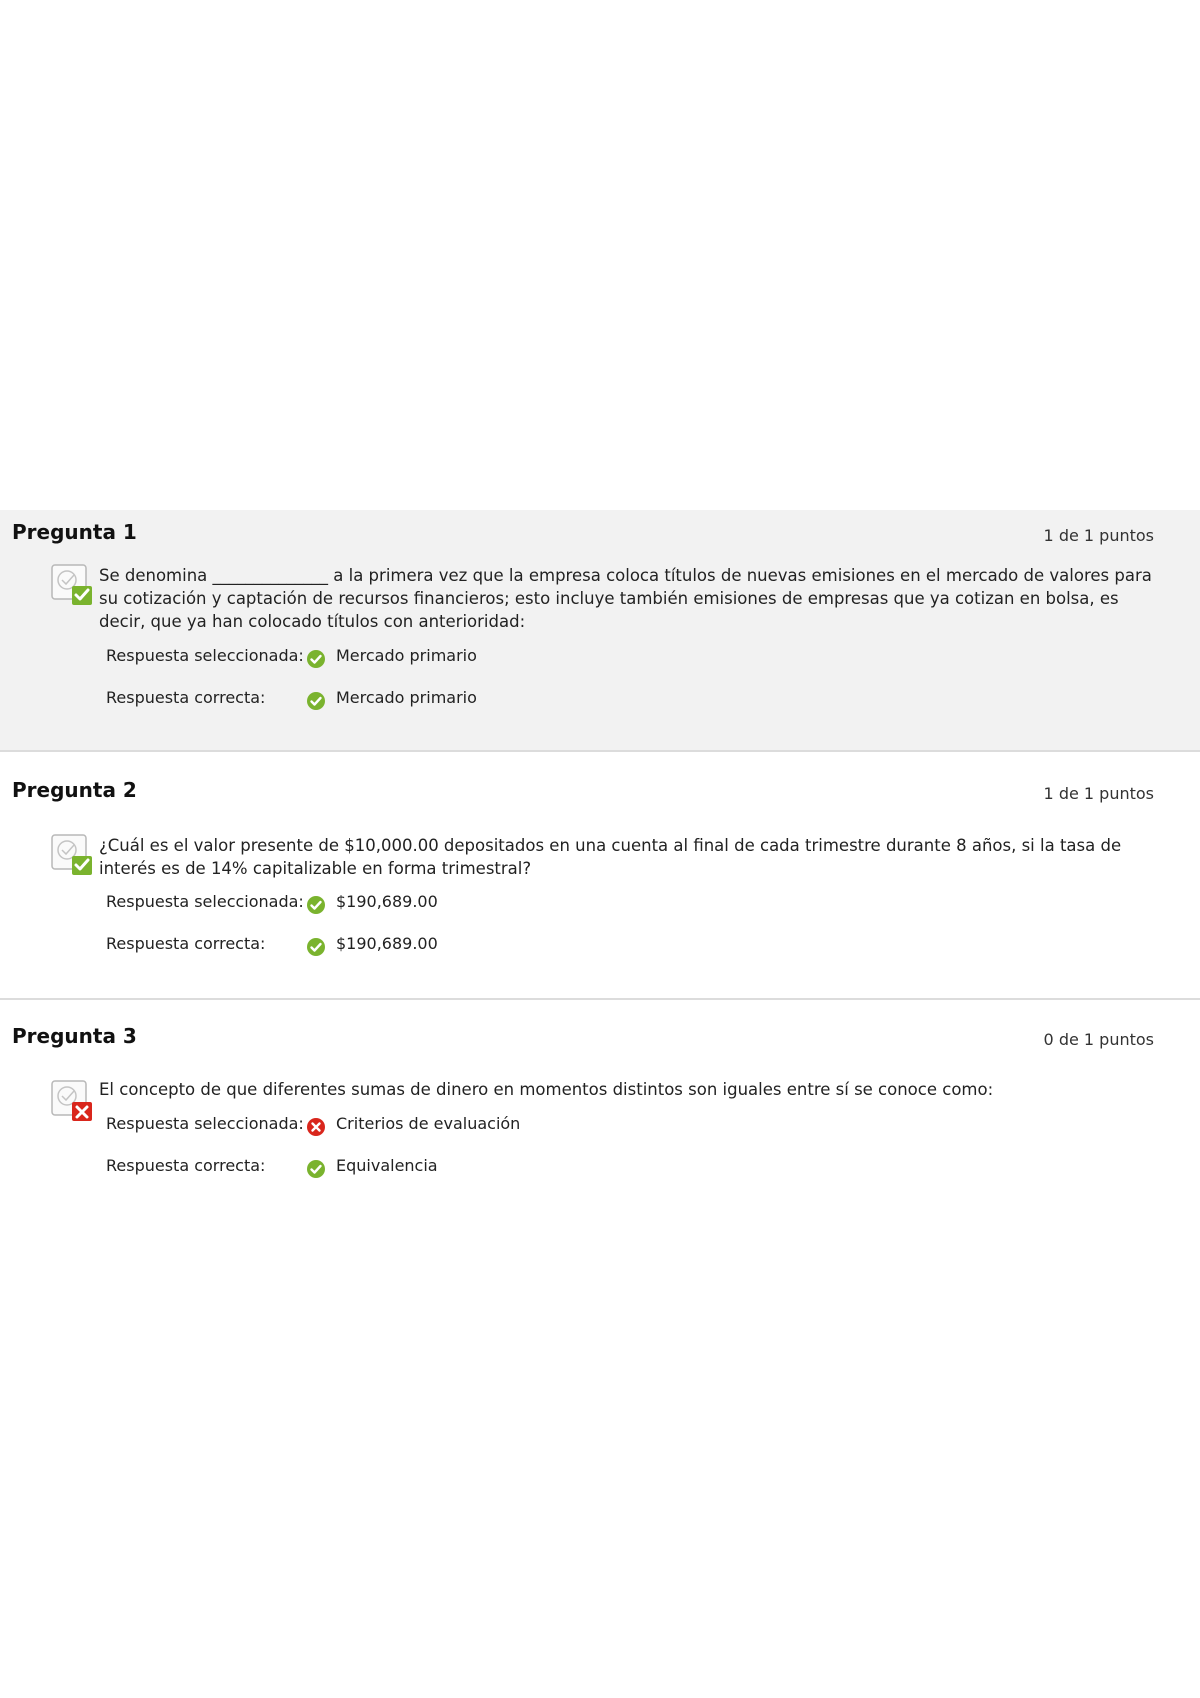 The image size is (1200, 1698). What do you see at coordinates (387, 1165) in the screenshot?
I see `correct-answer-value: Equivalencia` at bounding box center [387, 1165].